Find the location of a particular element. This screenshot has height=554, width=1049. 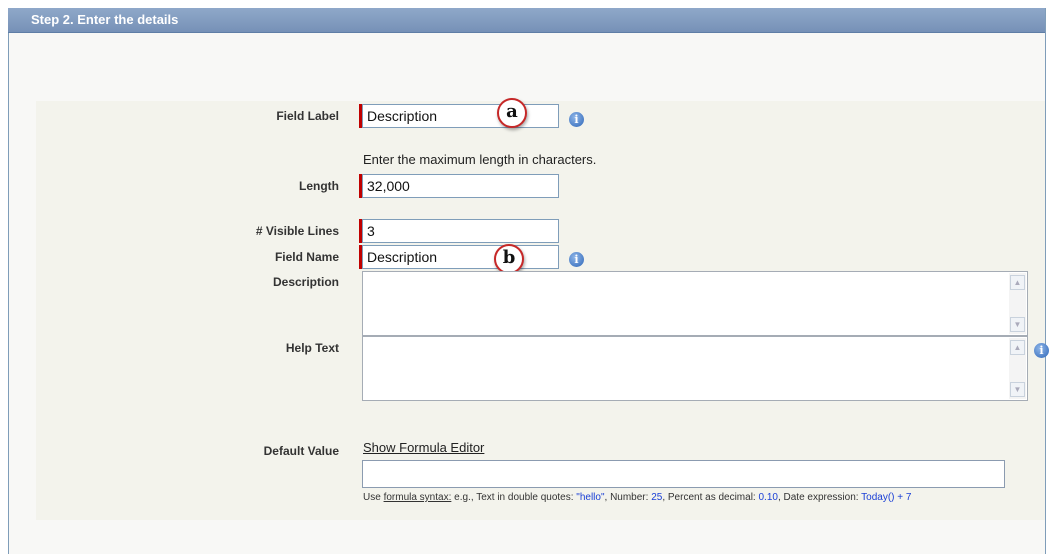

hint-part2: , Number: is located at coordinates (628, 497).